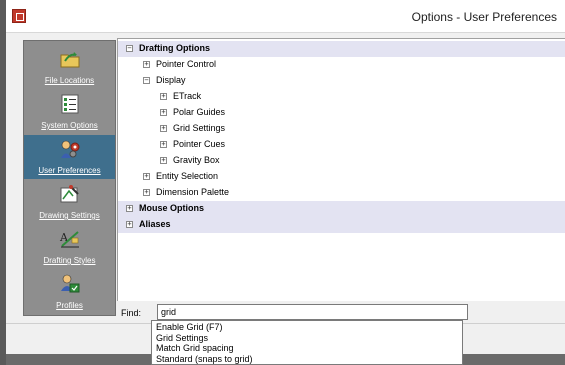 Image resolution: width=565 pixels, height=365 pixels. I want to click on tree-row-pointer-control: + Pointer Control, so click(341, 65).